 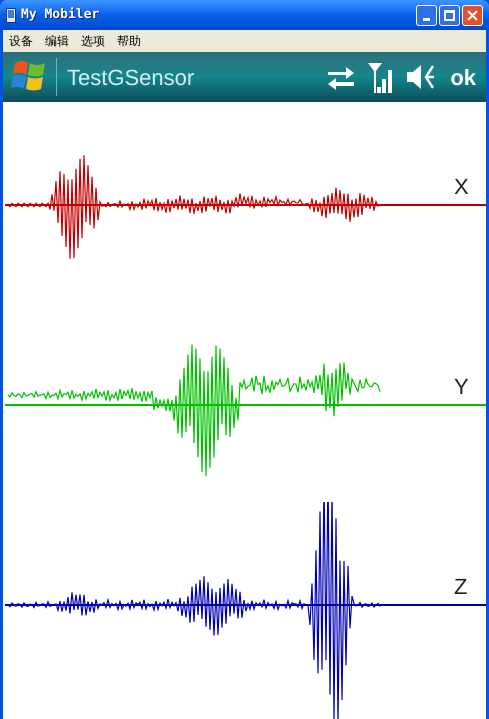 What do you see at coordinates (11, 15) in the screenshot?
I see `phone-icon` at bounding box center [11, 15].